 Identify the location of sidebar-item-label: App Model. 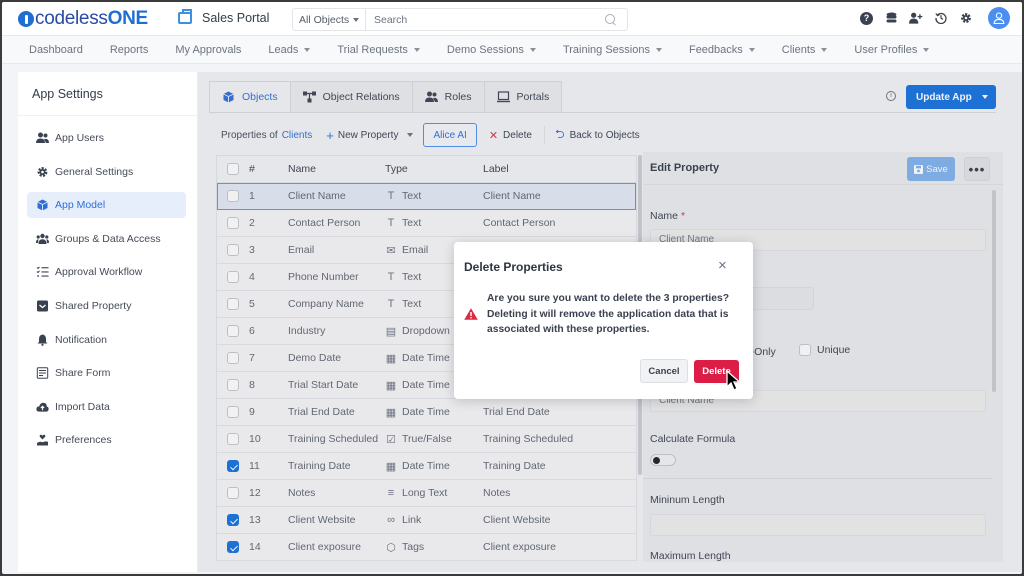
(80, 205).